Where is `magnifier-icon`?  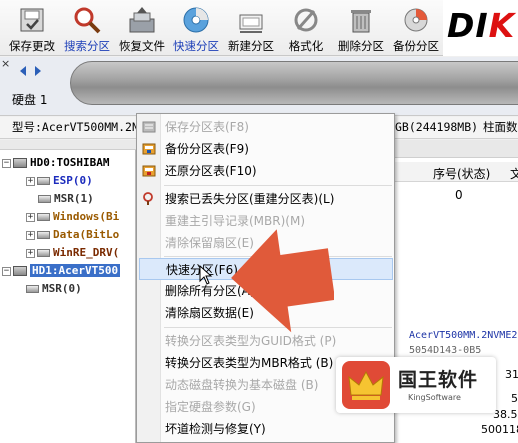 magnifier-icon is located at coordinates (87, 20).